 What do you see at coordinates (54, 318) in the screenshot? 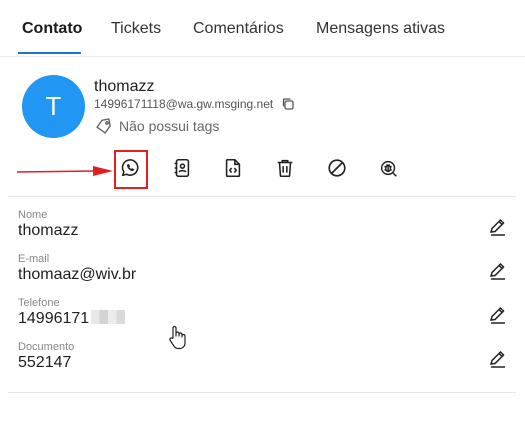
I see `field-value: 14996171` at bounding box center [54, 318].